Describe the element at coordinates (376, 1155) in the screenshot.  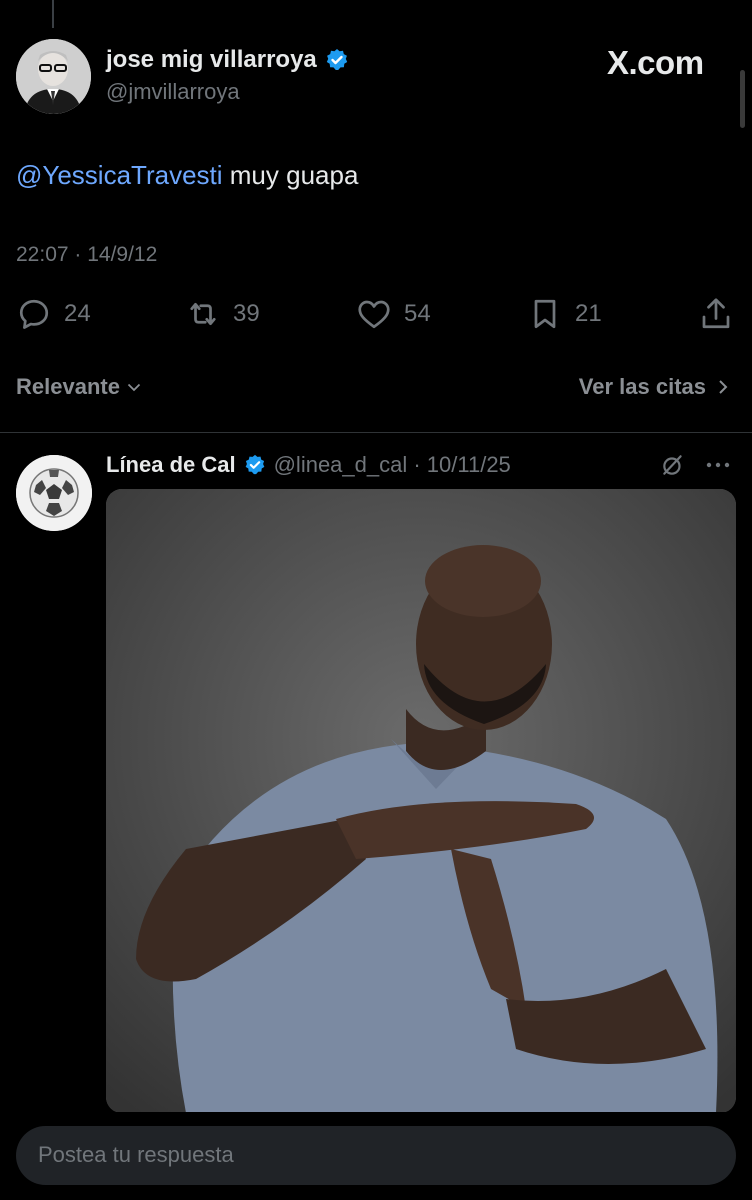
I see `reply-input: Postea tu respuesta` at that location.